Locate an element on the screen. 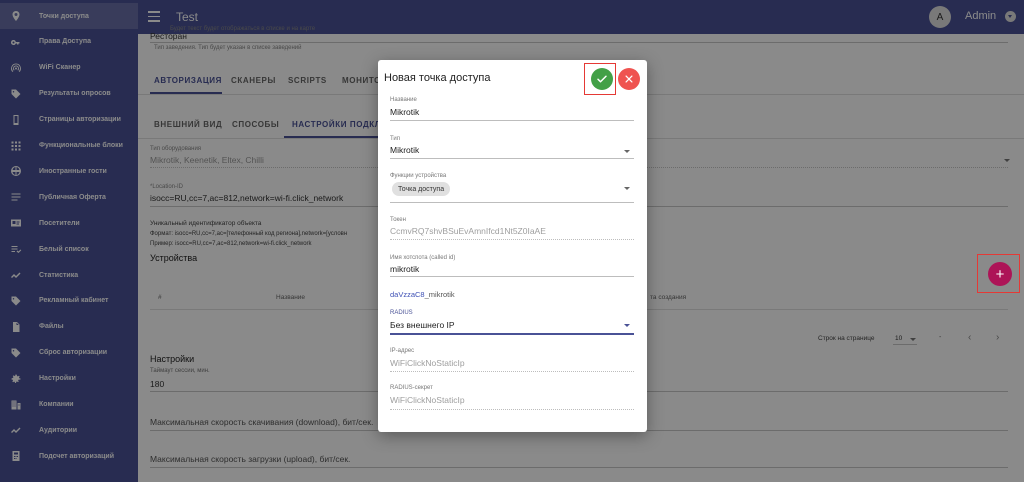  name-input: Mikrotik is located at coordinates (404, 112).